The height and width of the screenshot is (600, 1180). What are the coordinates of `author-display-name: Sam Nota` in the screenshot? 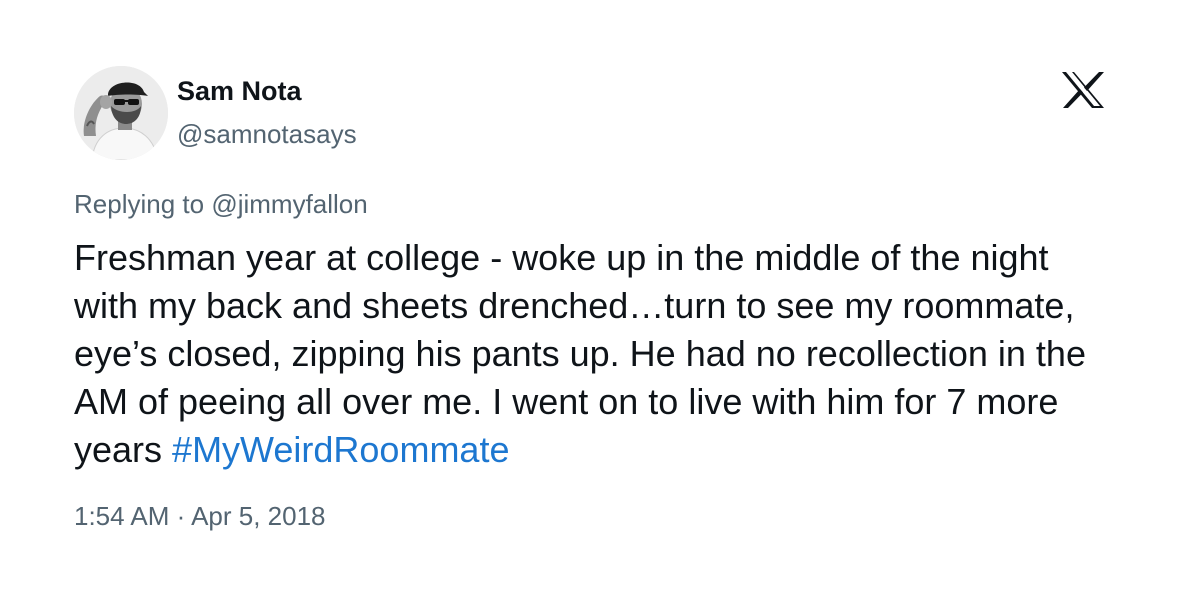 It's located at (239, 91).